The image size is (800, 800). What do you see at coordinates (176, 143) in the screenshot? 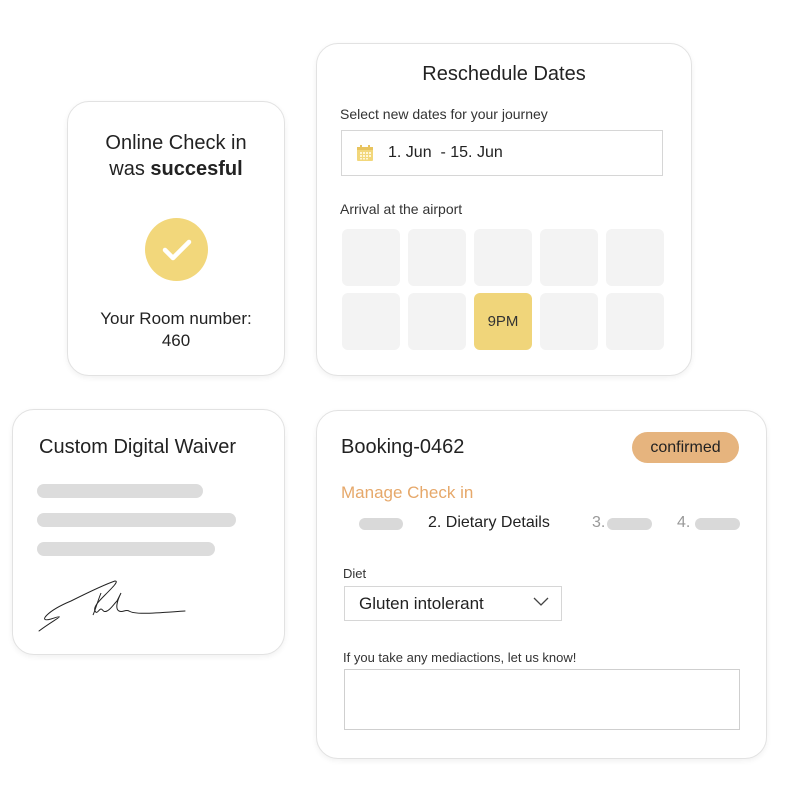
I see `checkin-title-line1: Online Check in` at bounding box center [176, 143].